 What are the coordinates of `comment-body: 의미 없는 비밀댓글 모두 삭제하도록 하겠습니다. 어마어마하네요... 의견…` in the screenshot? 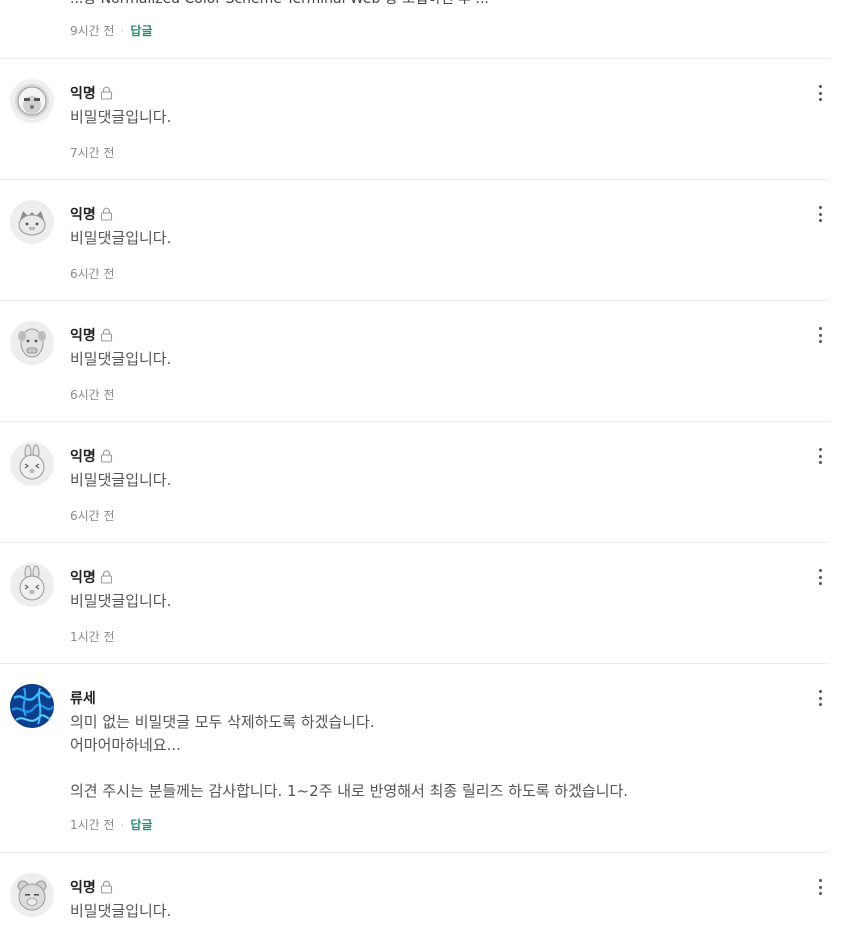 It's located at (349, 756).